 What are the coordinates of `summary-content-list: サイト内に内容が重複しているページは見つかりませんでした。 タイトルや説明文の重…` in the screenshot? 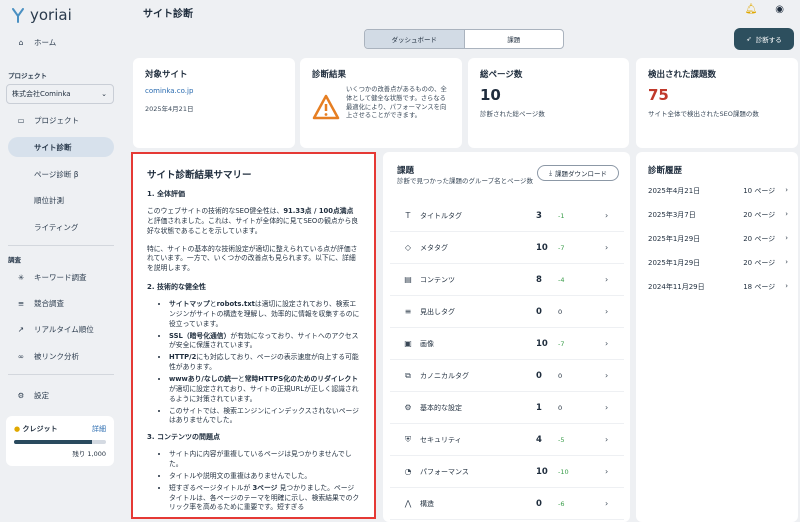 It's located at (253, 481).